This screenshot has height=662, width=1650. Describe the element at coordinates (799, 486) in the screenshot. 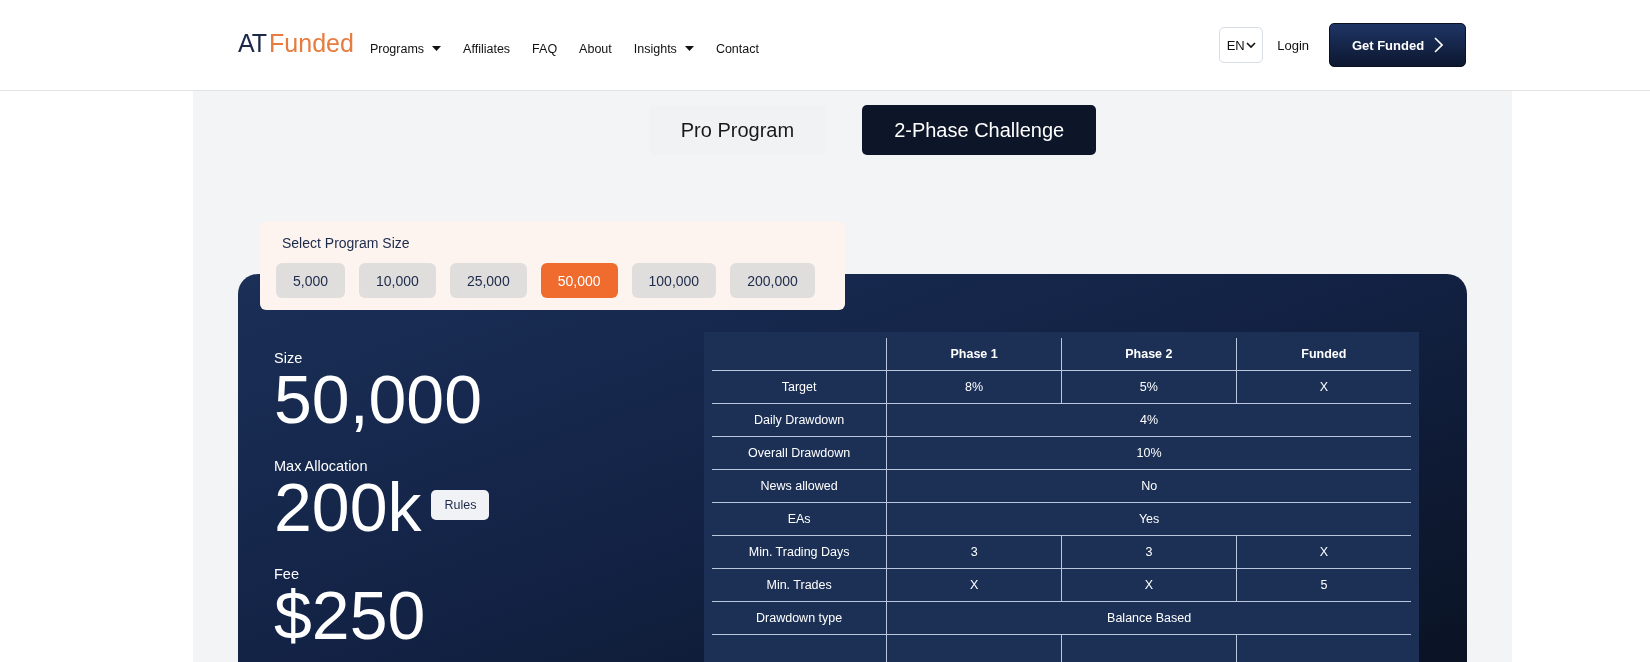

I see `row-label: News allowed` at that location.